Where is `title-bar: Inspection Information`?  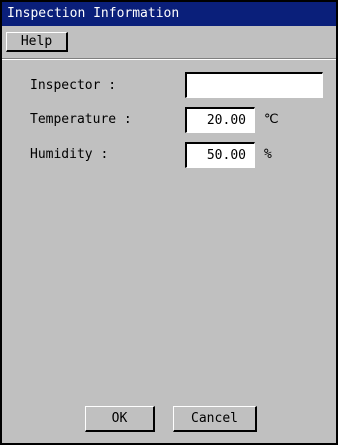
title-bar: Inspection Information is located at coordinates (169, 14).